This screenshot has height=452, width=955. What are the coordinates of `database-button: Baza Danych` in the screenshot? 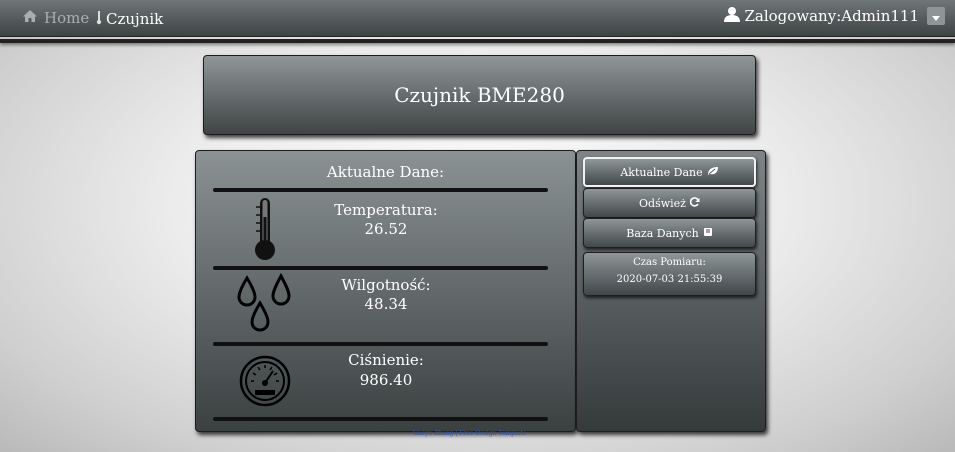 It's located at (669, 233).